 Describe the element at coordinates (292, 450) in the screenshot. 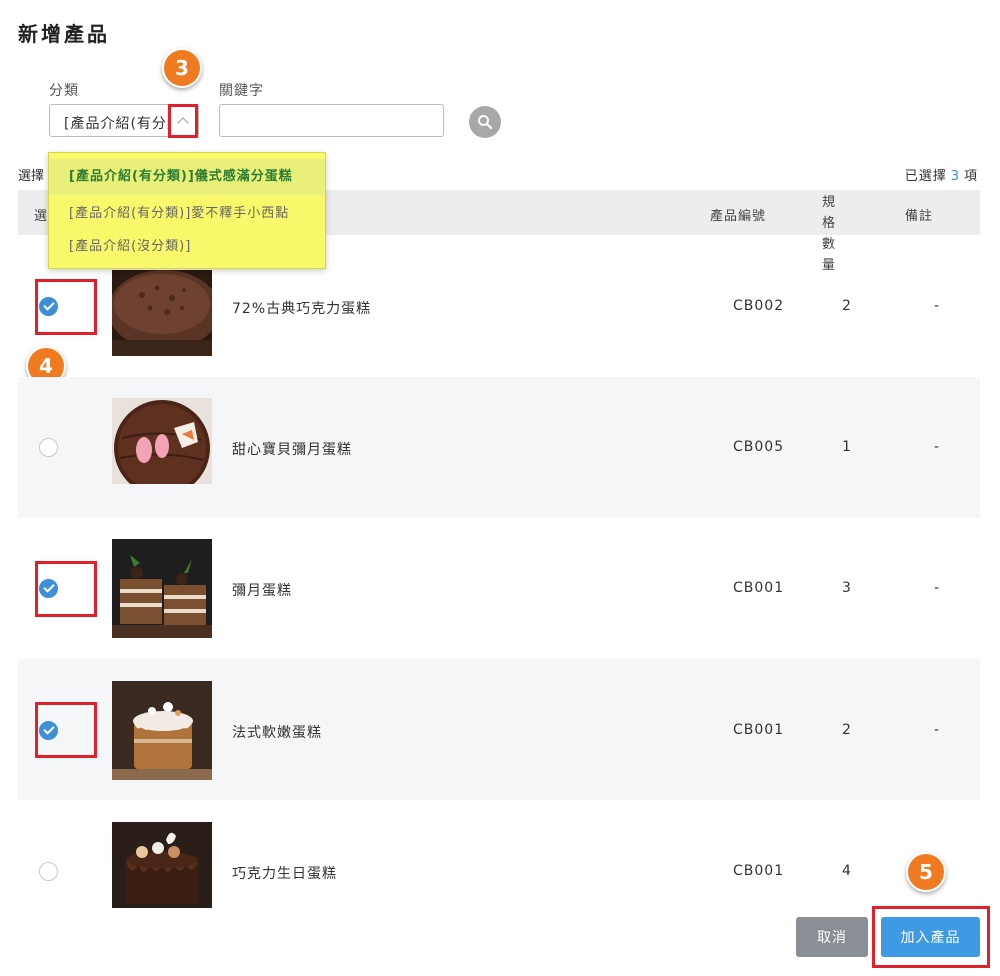

I see `product-name: 甜心寶貝彌月蛋糕` at that location.